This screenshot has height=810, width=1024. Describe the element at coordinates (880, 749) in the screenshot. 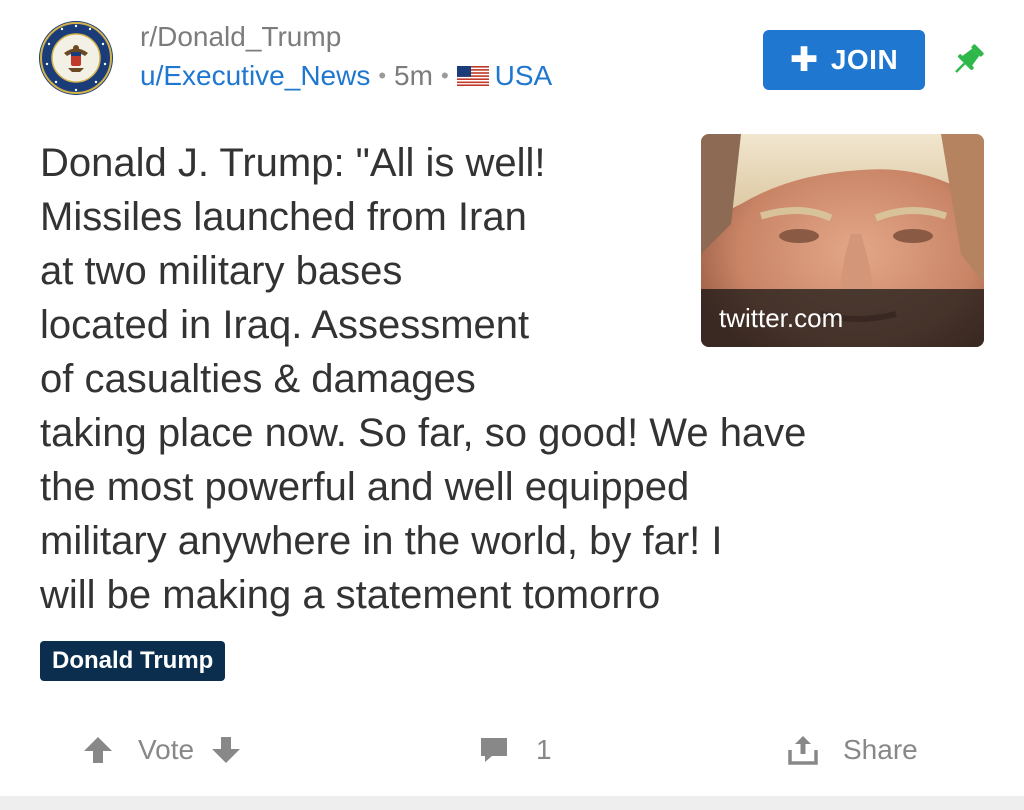

I see `share-label: Share` at that location.